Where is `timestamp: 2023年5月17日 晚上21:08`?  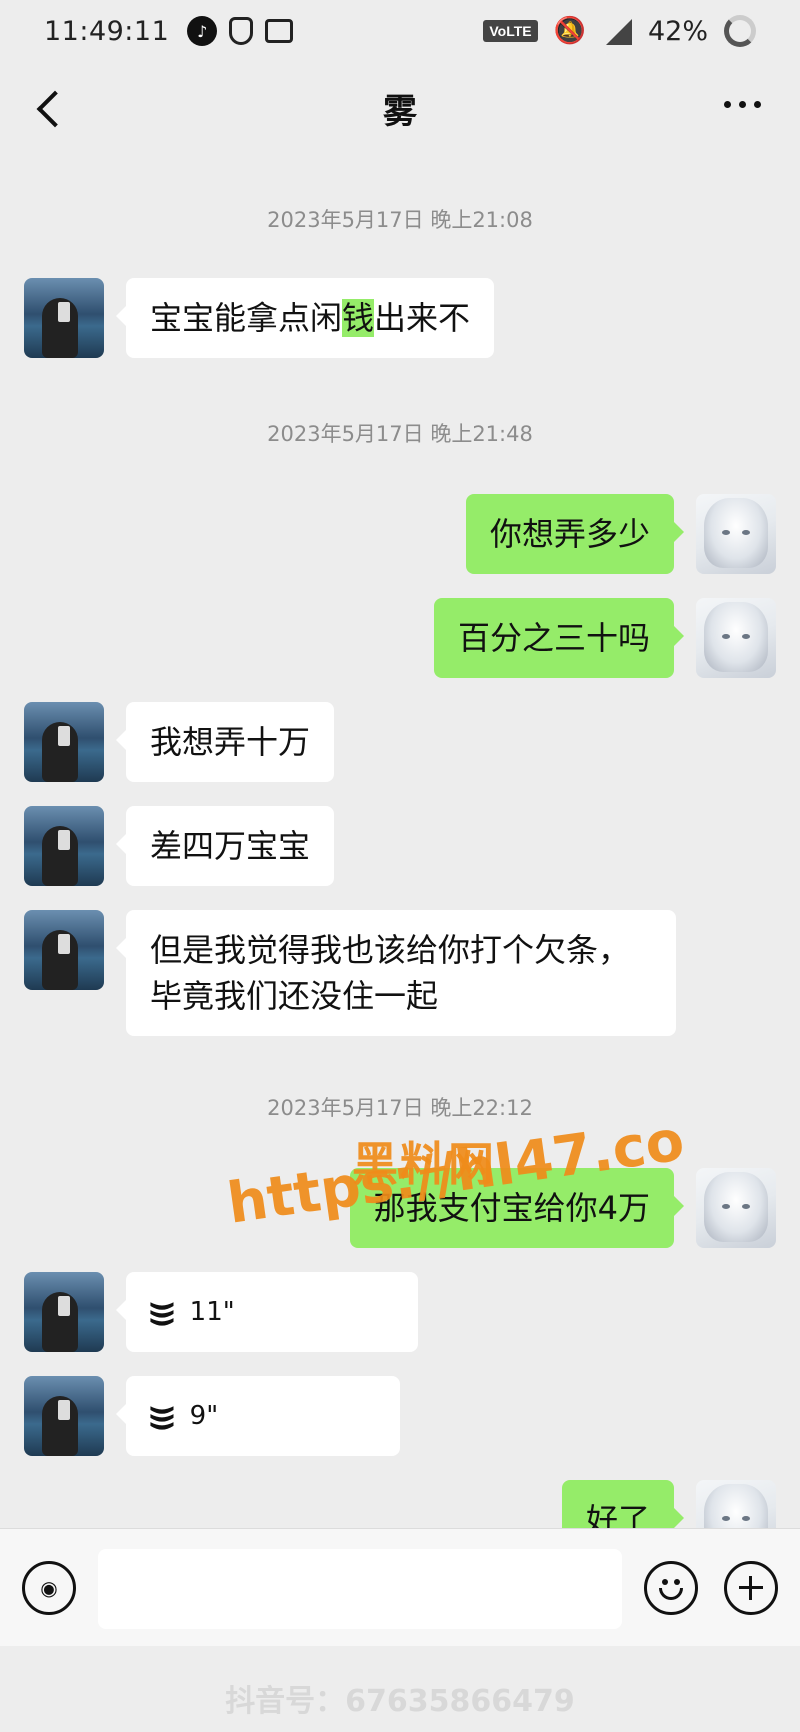
timestamp: 2023年5月17日 晚上21:08 is located at coordinates (400, 220).